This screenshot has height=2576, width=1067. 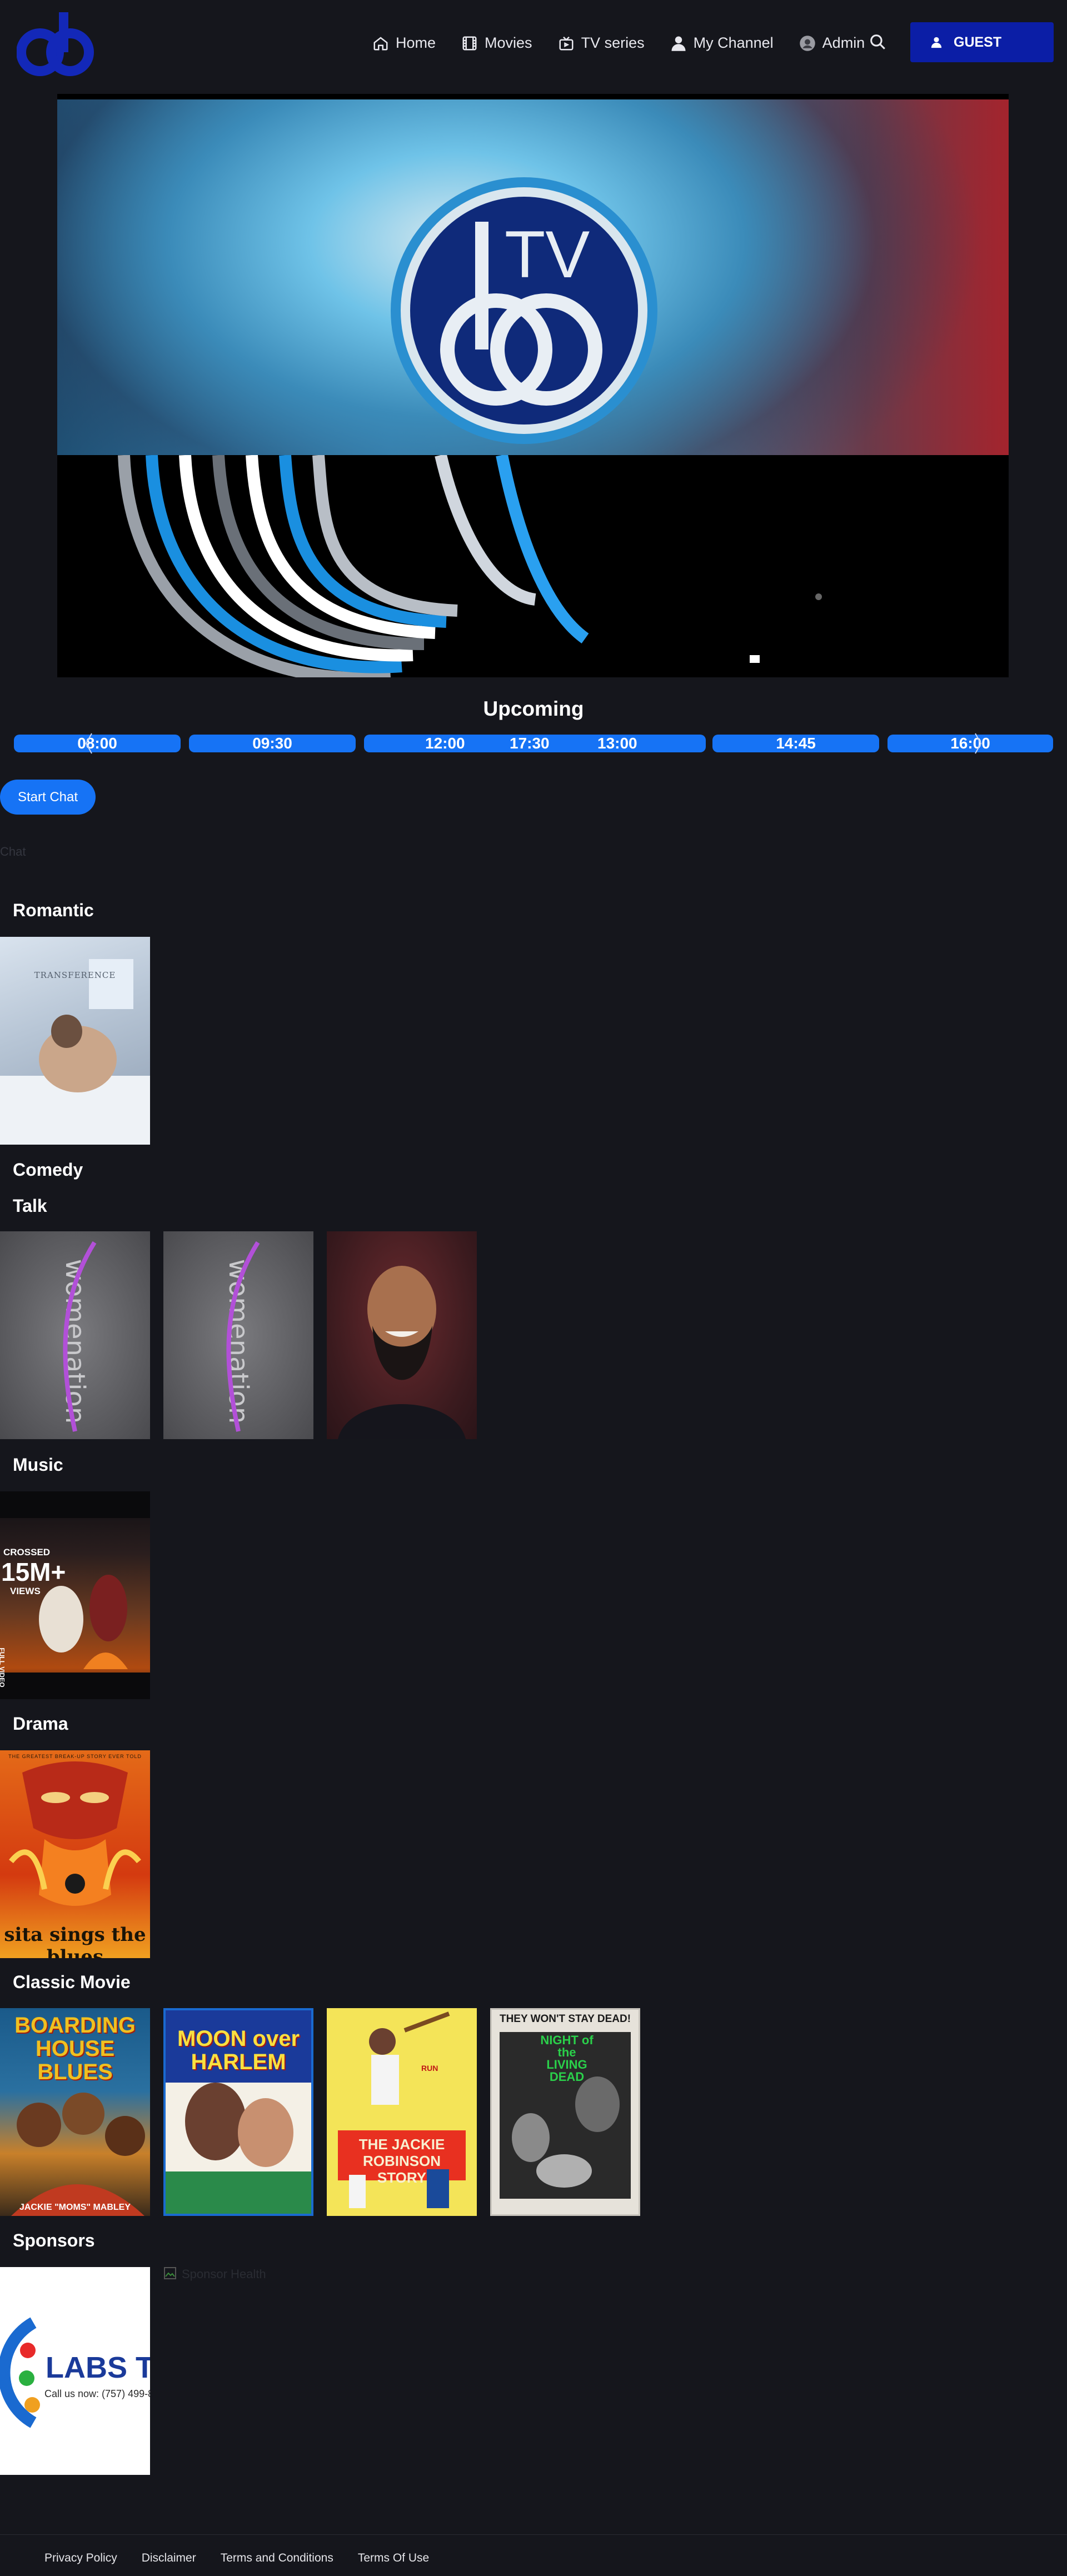 I want to click on upcoming-title: Upcoming, so click(x=533, y=708).